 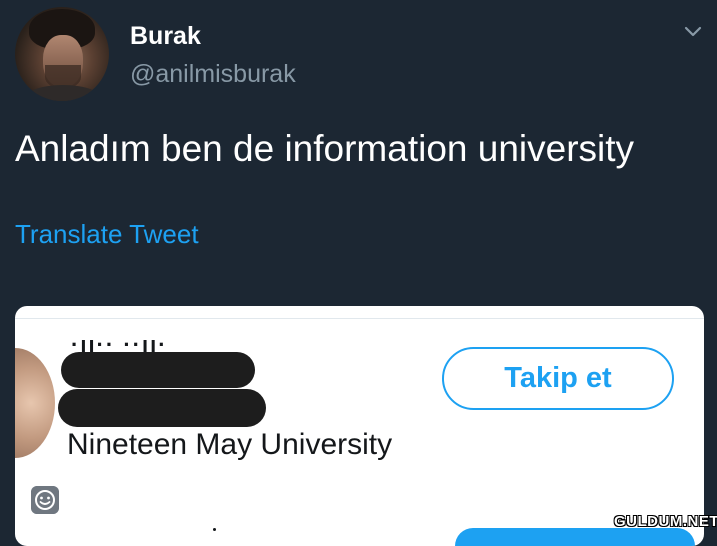 What do you see at coordinates (325, 148) in the screenshot?
I see `tweet-text: Anladım ben de information university` at bounding box center [325, 148].